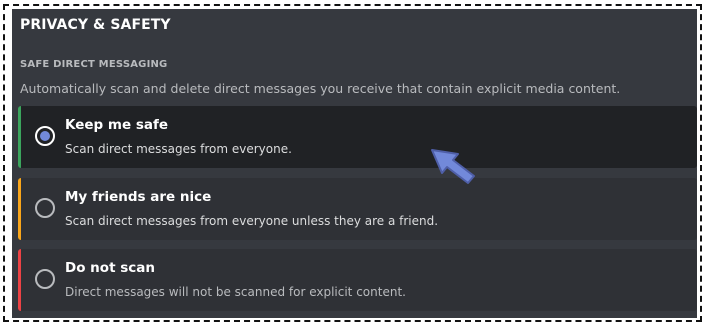 Image resolution: width=706 pixels, height=326 pixels. I want to click on option-label: My friends are nice, so click(138, 197).